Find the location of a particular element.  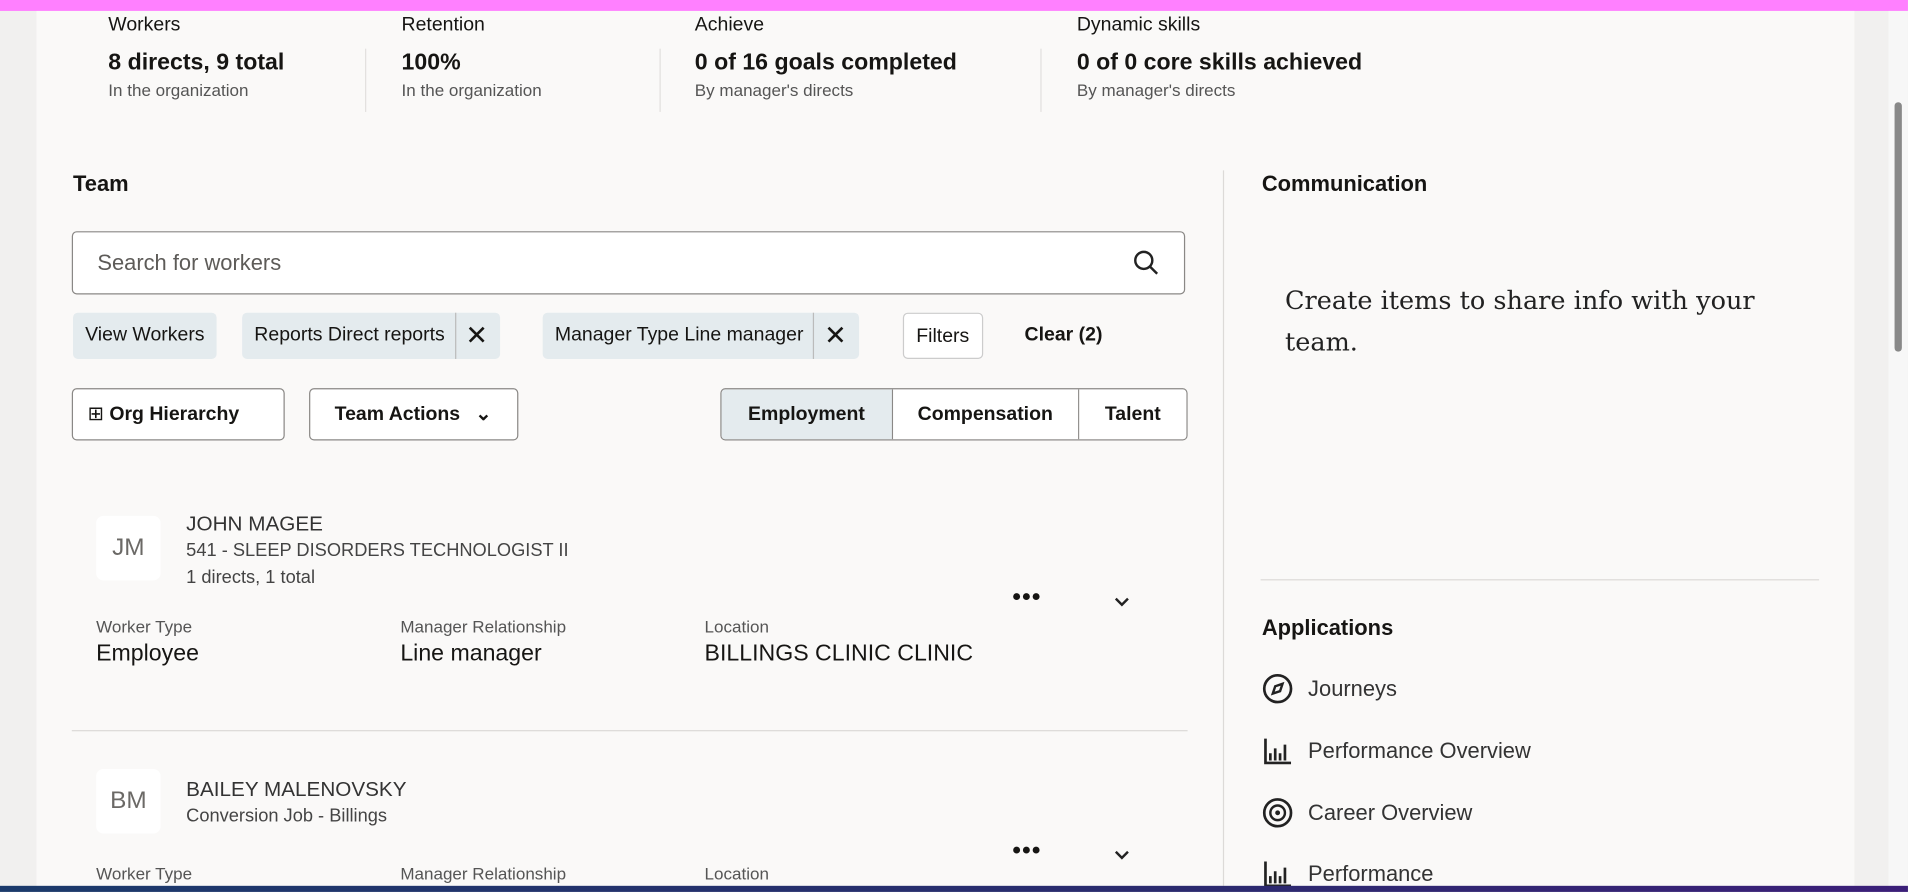

avatar: JM is located at coordinates (128, 548).